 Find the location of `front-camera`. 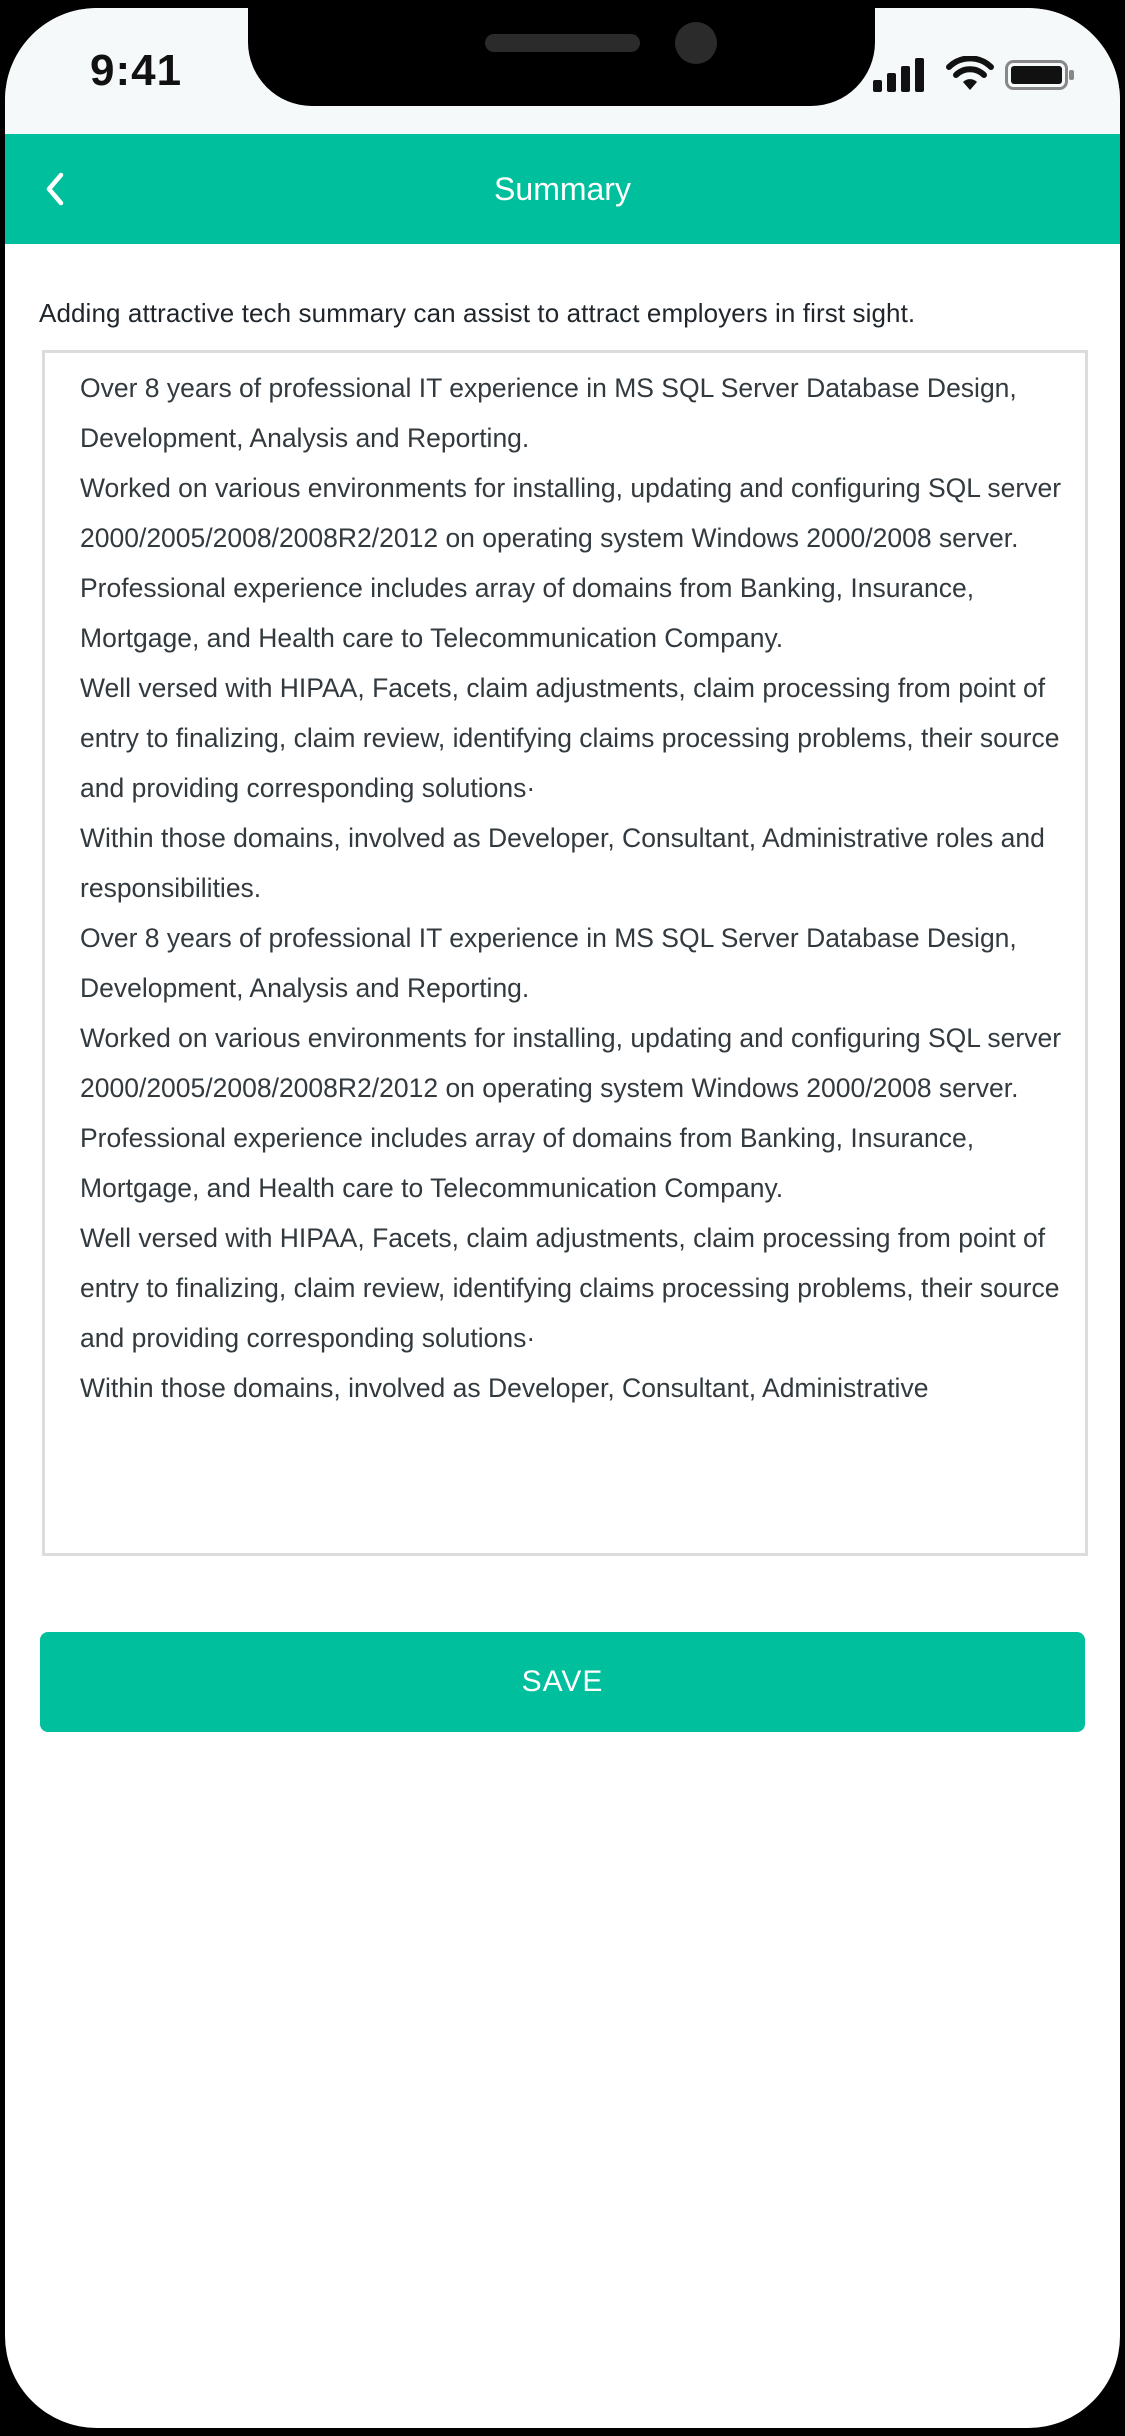

front-camera is located at coordinates (696, 43).